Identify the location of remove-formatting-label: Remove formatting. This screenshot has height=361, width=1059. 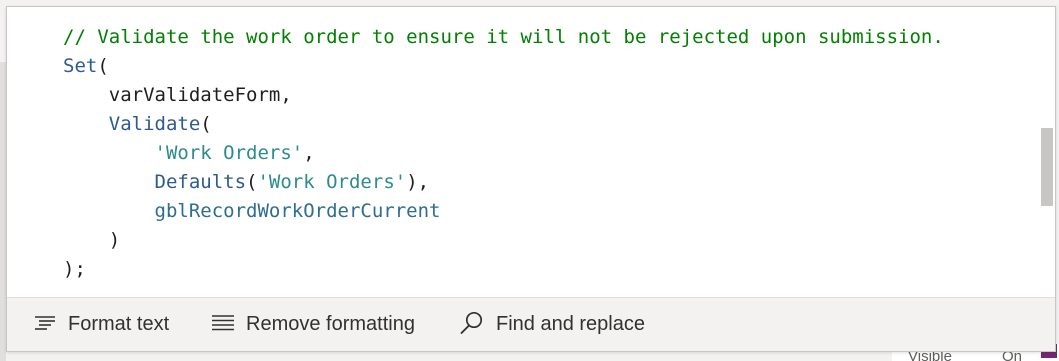
(330, 324).